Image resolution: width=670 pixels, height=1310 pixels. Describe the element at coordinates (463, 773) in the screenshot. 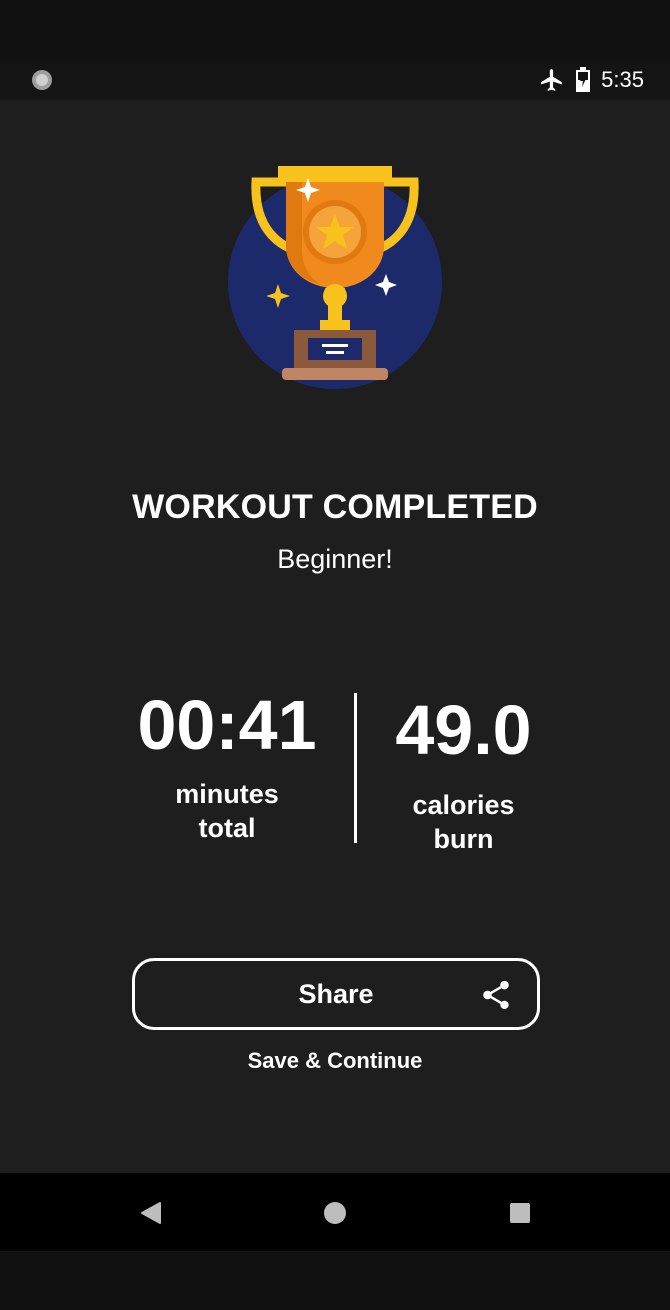

I see `calories-stat: 49.0 calories burn` at that location.